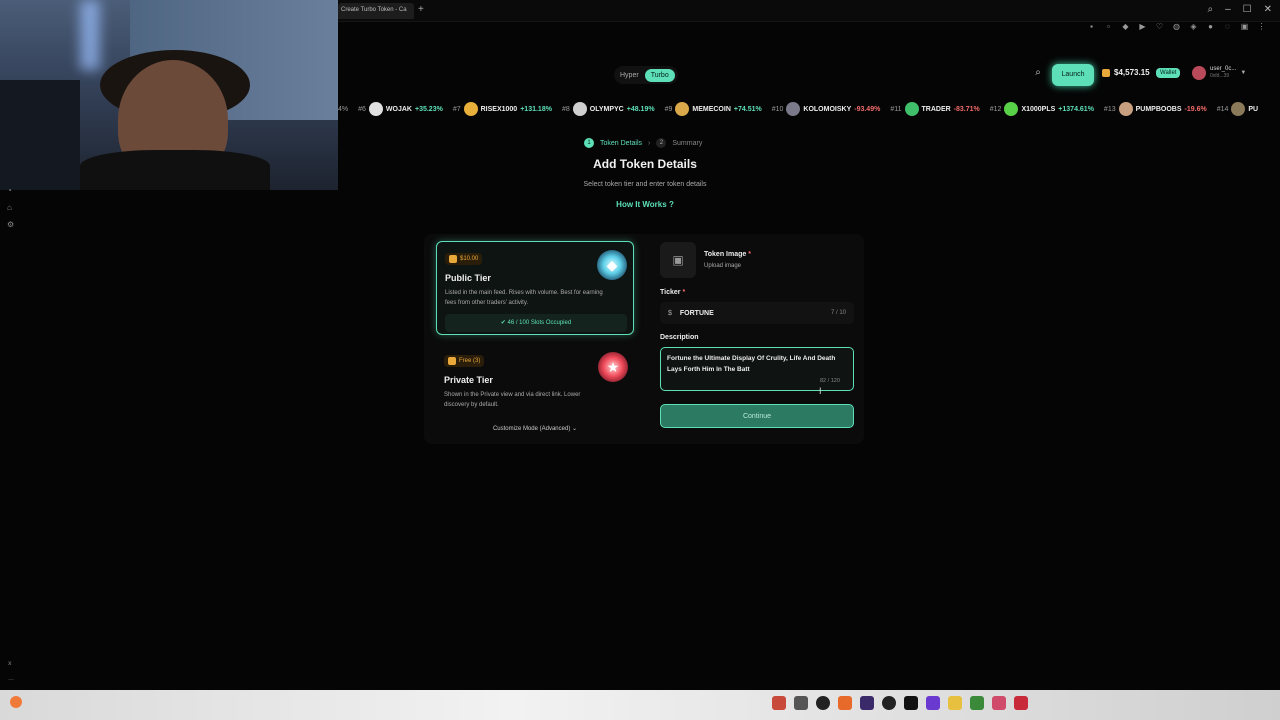 The image size is (1280, 720). What do you see at coordinates (1239, 9) in the screenshot?
I see `window-controls: ⌕ – ☐ ✕` at bounding box center [1239, 9].